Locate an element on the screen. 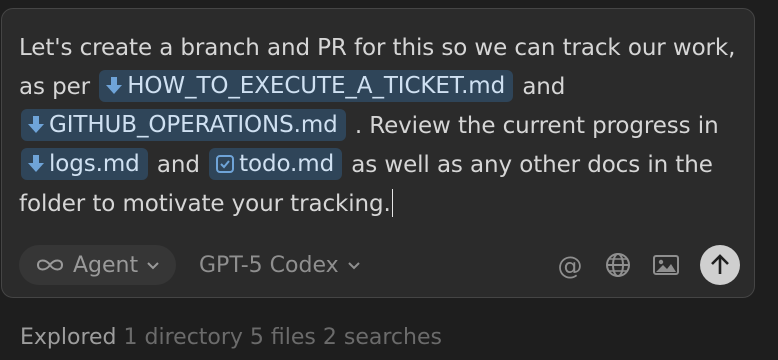  model-selector: GPT-5 Codex is located at coordinates (280, 265).